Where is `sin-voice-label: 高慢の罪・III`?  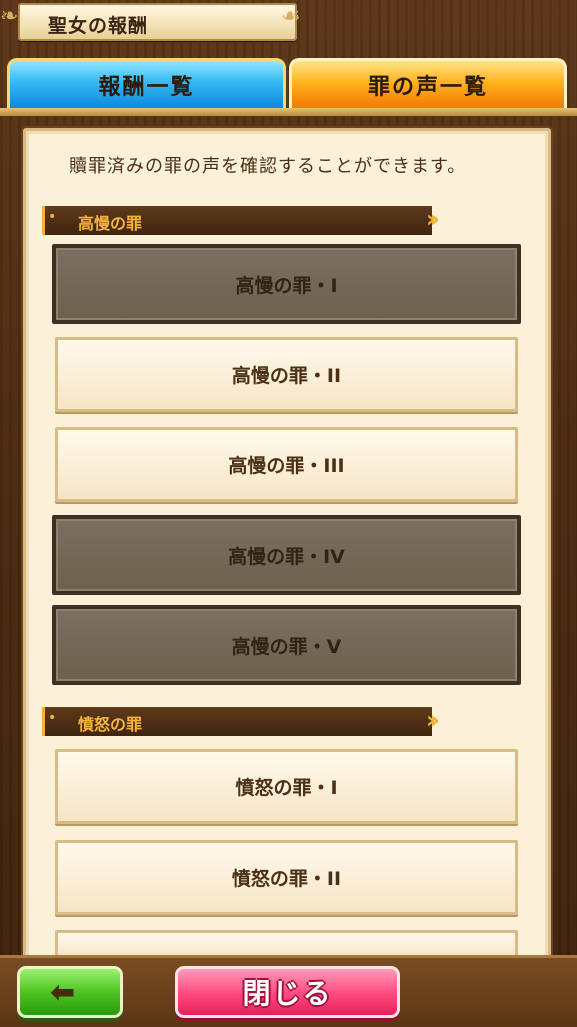 sin-voice-label: 高慢の罪・III is located at coordinates (286, 466).